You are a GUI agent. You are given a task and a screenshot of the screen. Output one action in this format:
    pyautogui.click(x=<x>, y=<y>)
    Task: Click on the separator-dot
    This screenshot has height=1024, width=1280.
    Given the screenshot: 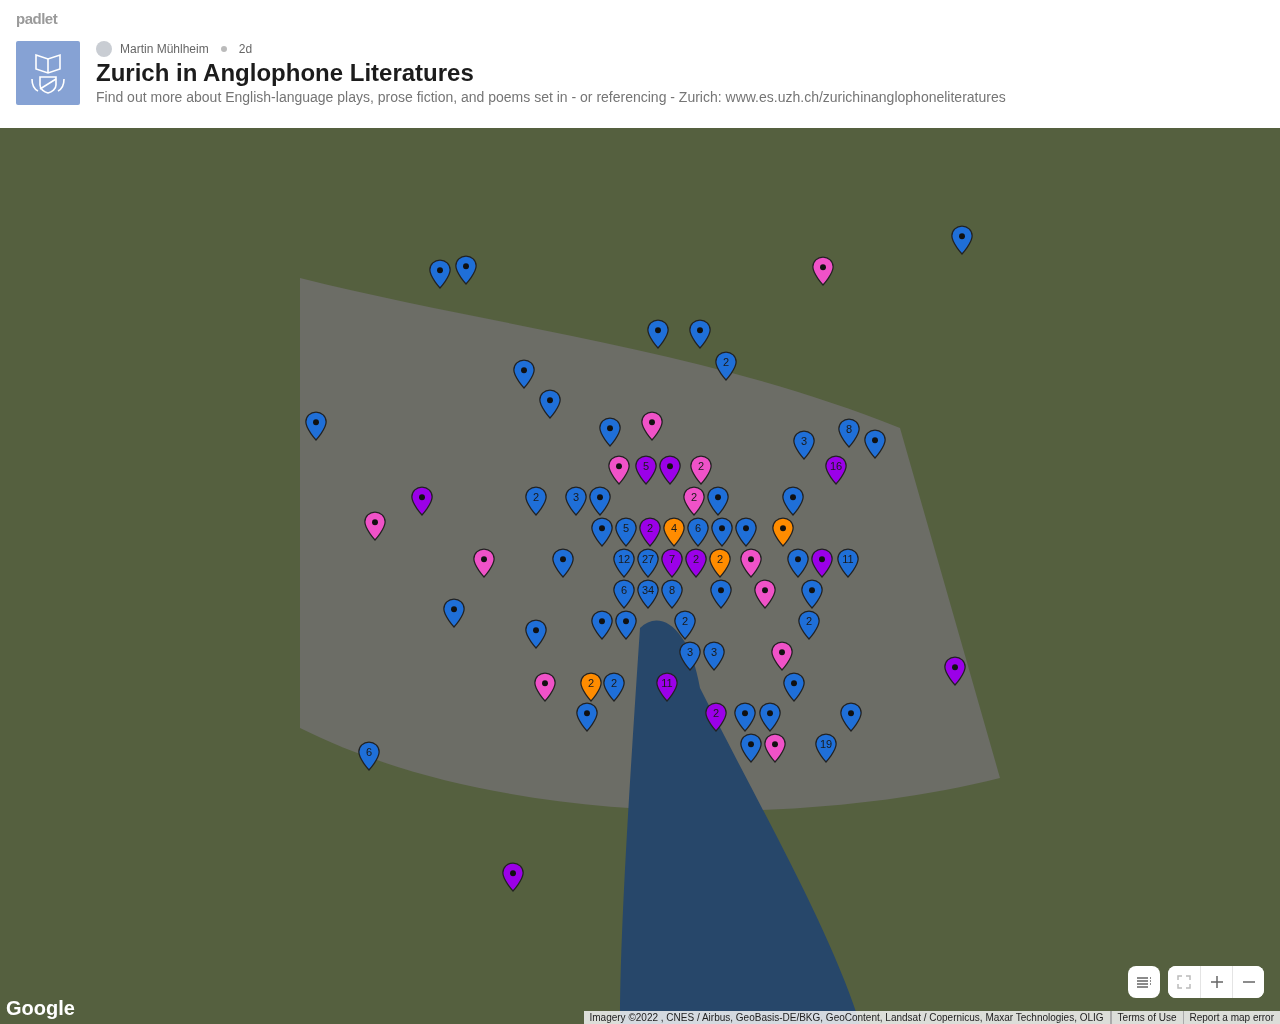 What is the action you would take?
    pyautogui.click(x=223, y=49)
    